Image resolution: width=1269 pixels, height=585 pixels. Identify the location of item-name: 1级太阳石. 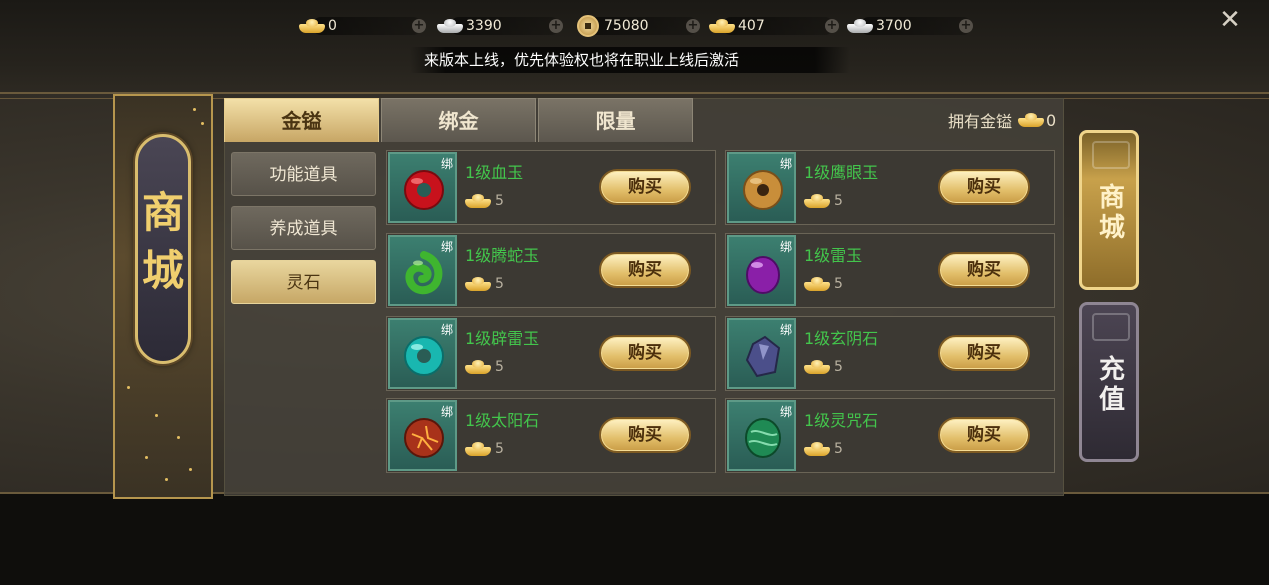
(502, 420).